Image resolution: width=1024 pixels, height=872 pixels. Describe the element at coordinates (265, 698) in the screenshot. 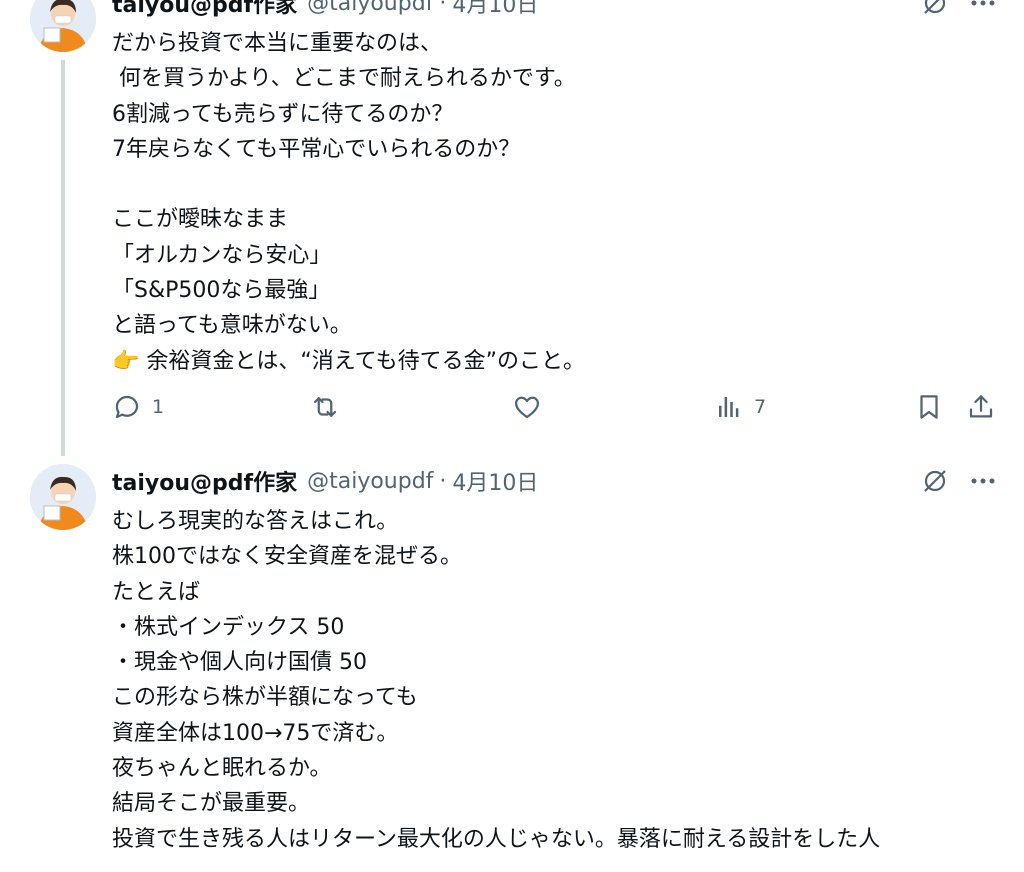

I see `text-line: この形なら株が半額になっても` at that location.